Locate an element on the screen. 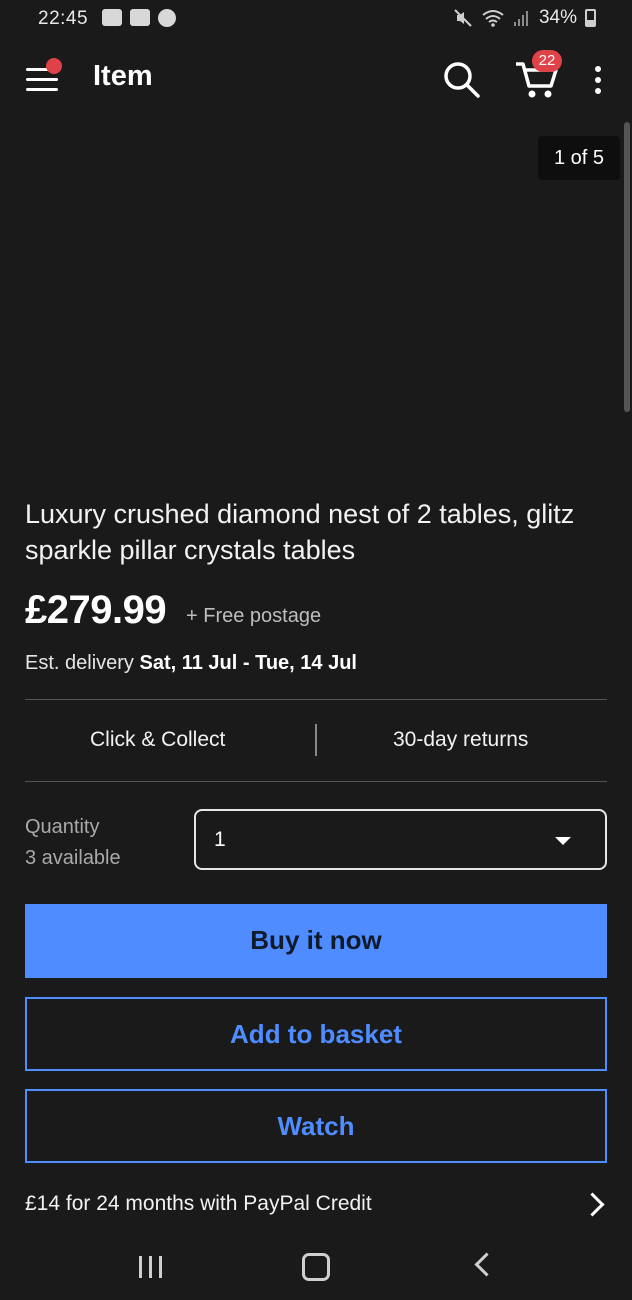 The height and width of the screenshot is (1300, 632). search-icon is located at coordinates (462, 80).